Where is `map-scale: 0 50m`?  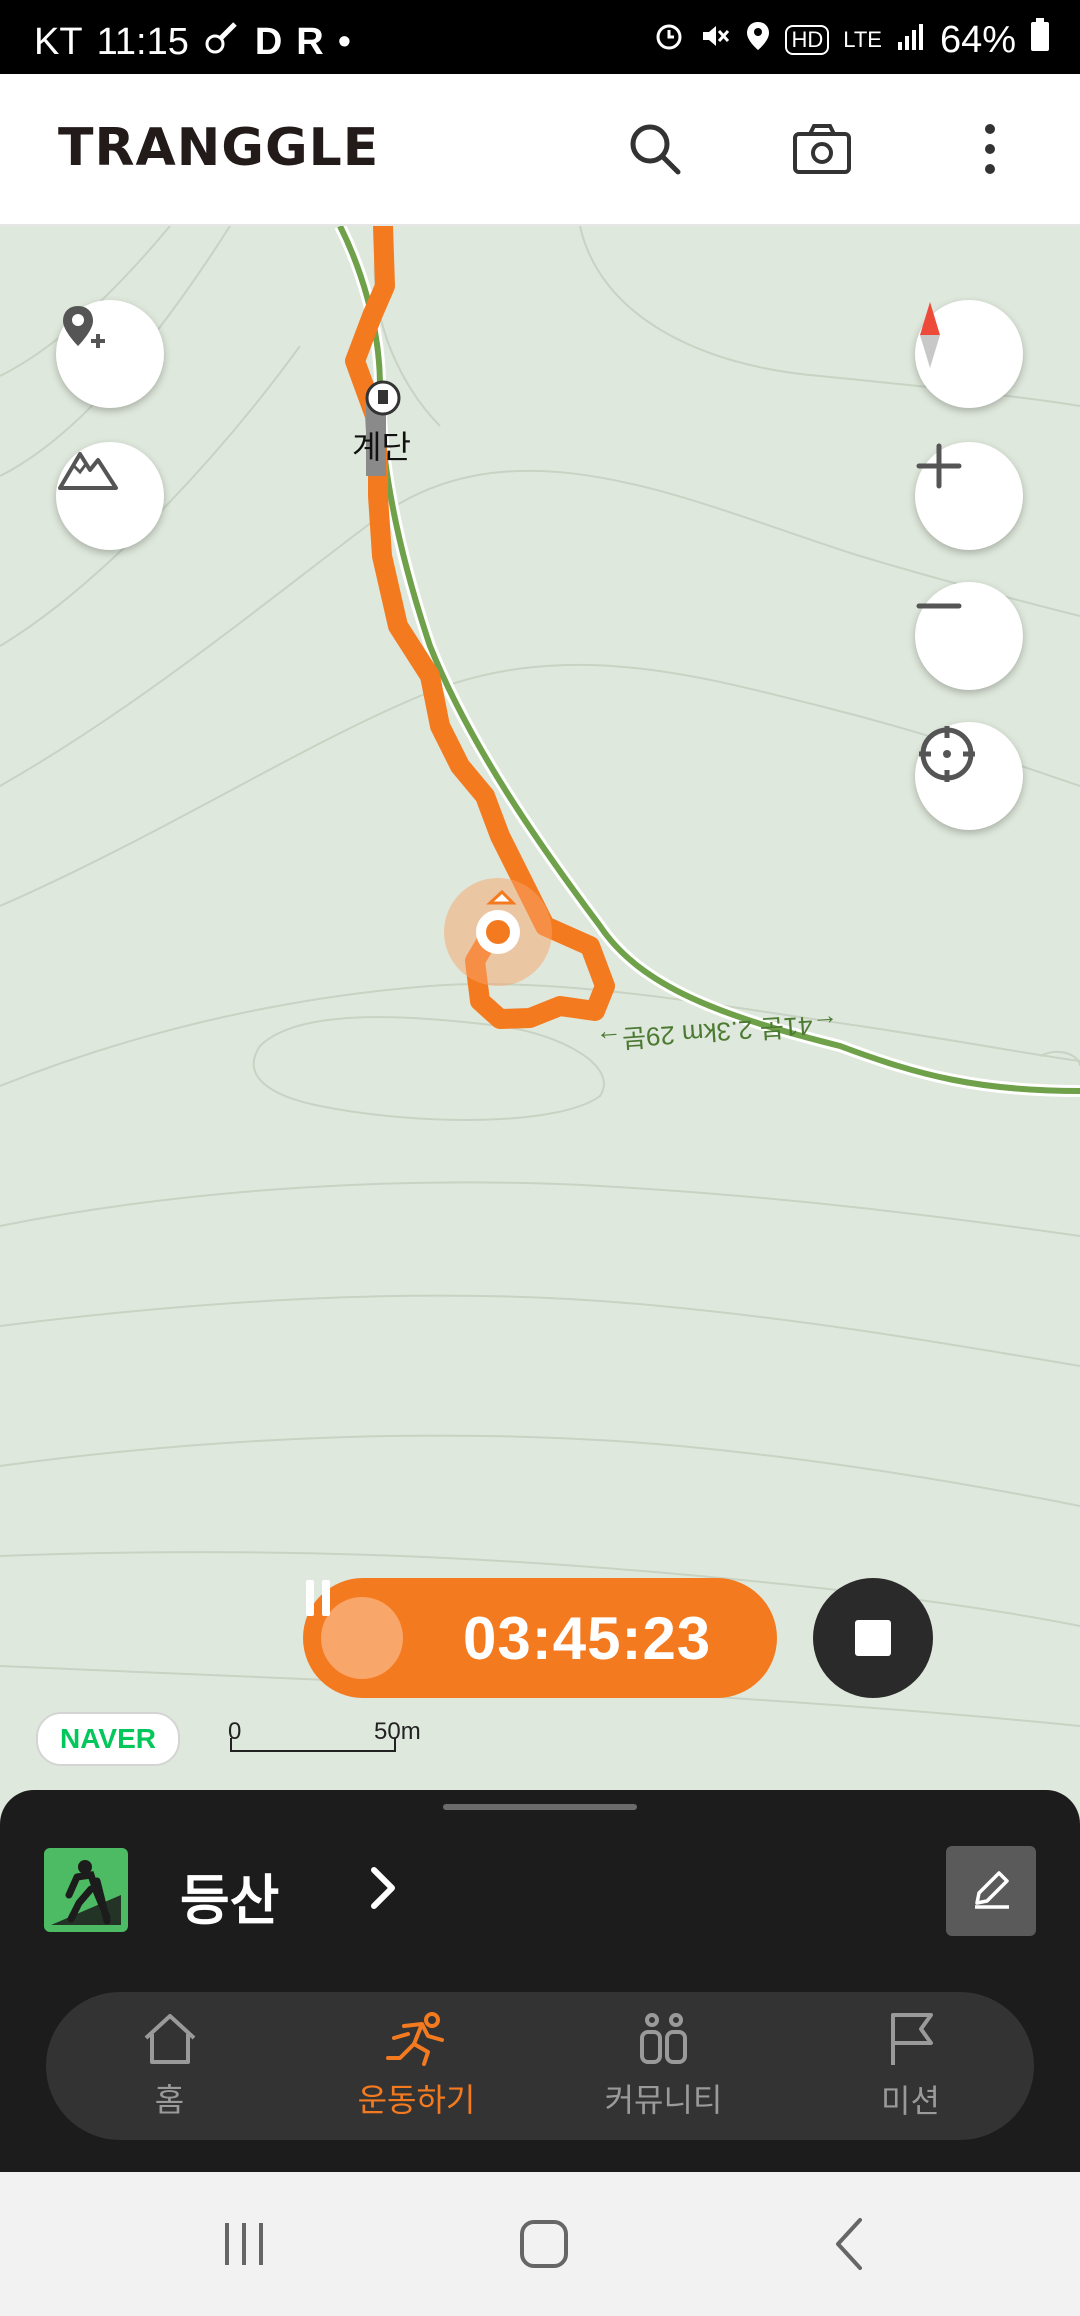
map-scale: 0 50m is located at coordinates (324, 1738).